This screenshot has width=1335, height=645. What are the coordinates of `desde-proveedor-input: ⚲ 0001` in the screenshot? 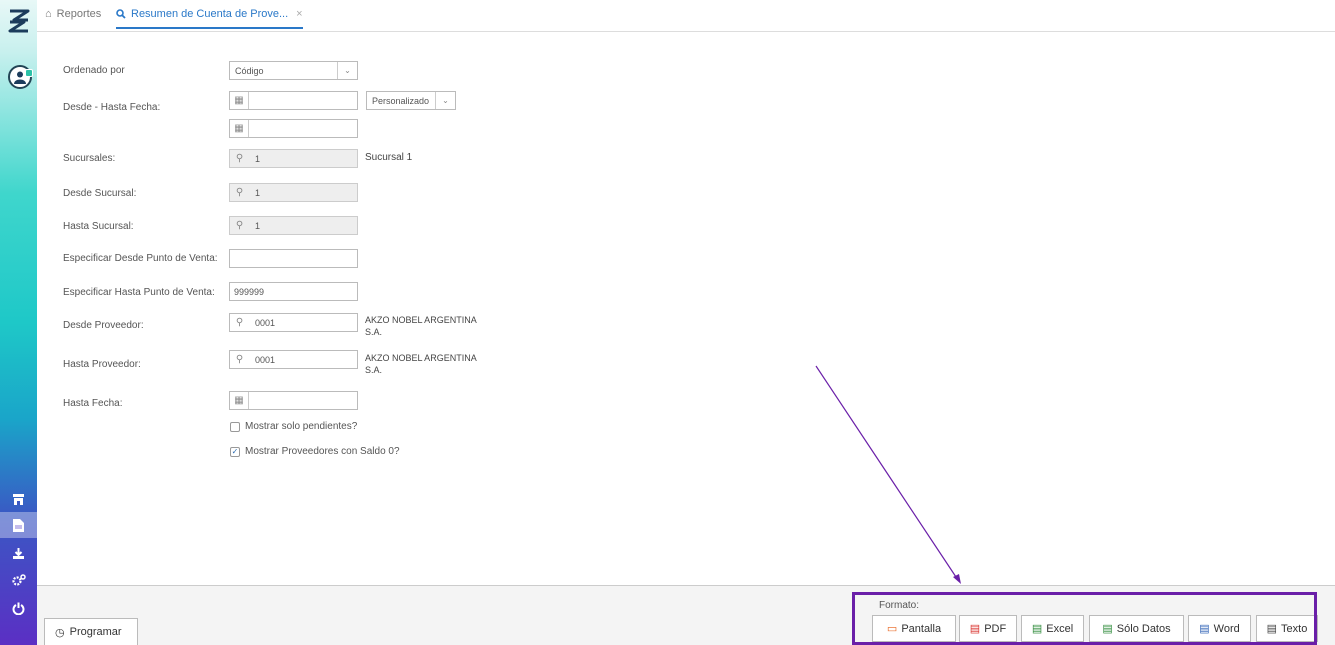 It's located at (293, 322).